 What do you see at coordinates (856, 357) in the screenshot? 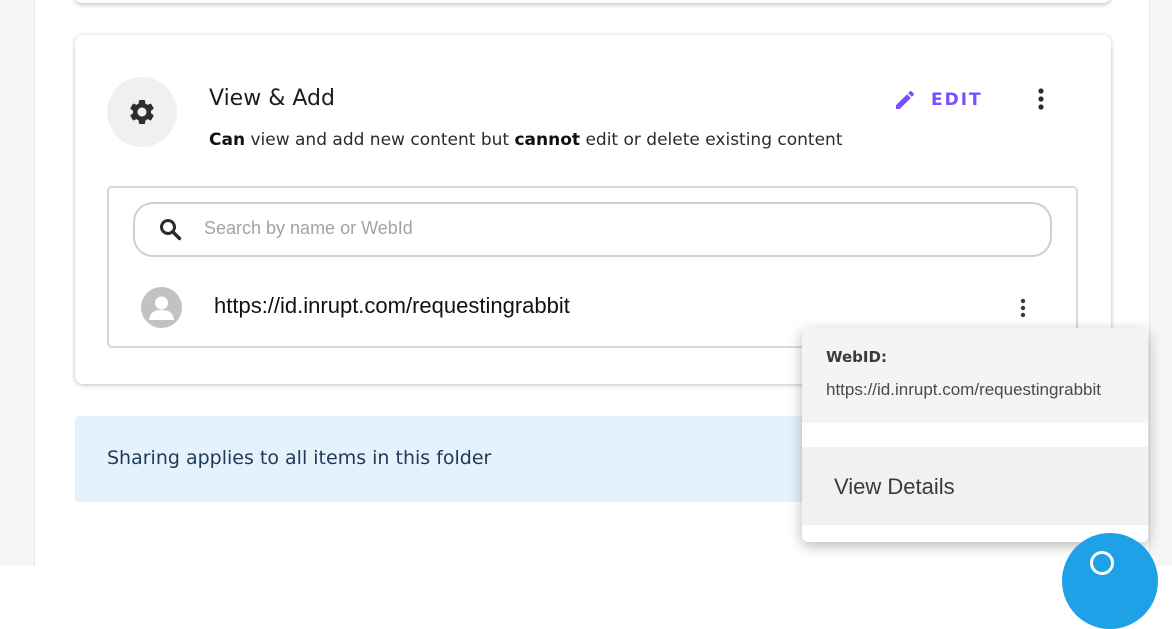
I see `popover-webid-label: WebID:` at bounding box center [856, 357].